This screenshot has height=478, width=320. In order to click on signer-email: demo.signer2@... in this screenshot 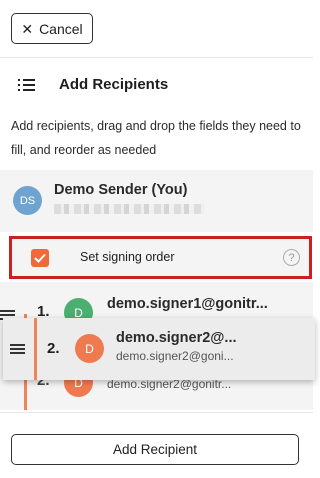, I will do `click(176, 338)`.